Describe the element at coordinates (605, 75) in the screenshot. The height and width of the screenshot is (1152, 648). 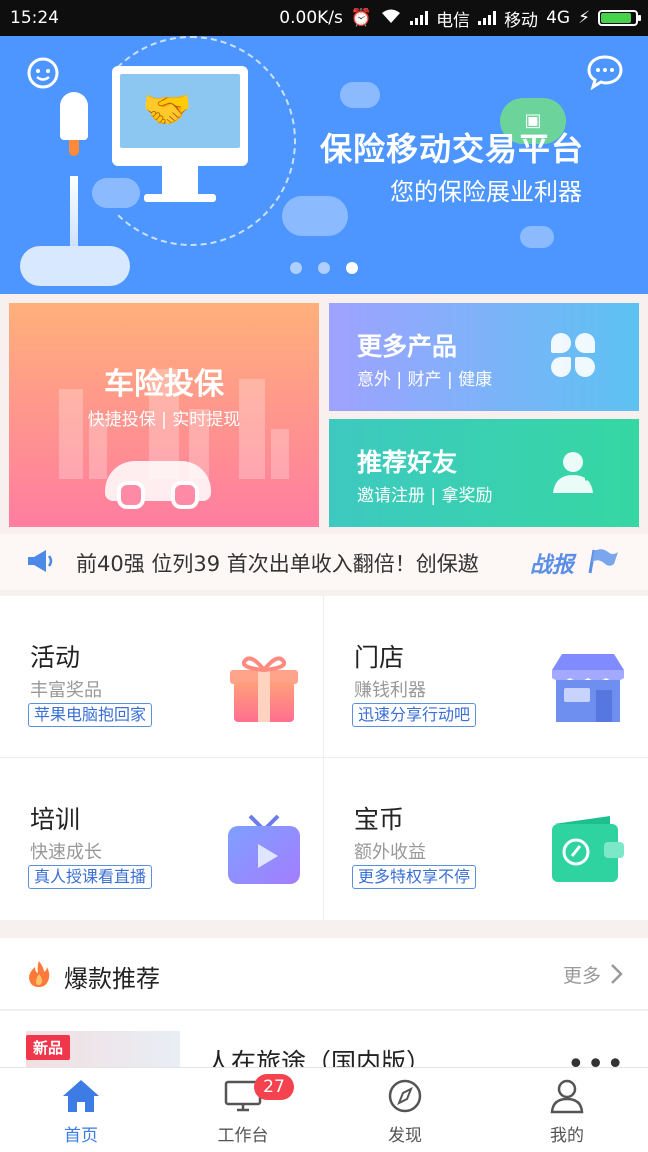
I see `message-icon` at that location.